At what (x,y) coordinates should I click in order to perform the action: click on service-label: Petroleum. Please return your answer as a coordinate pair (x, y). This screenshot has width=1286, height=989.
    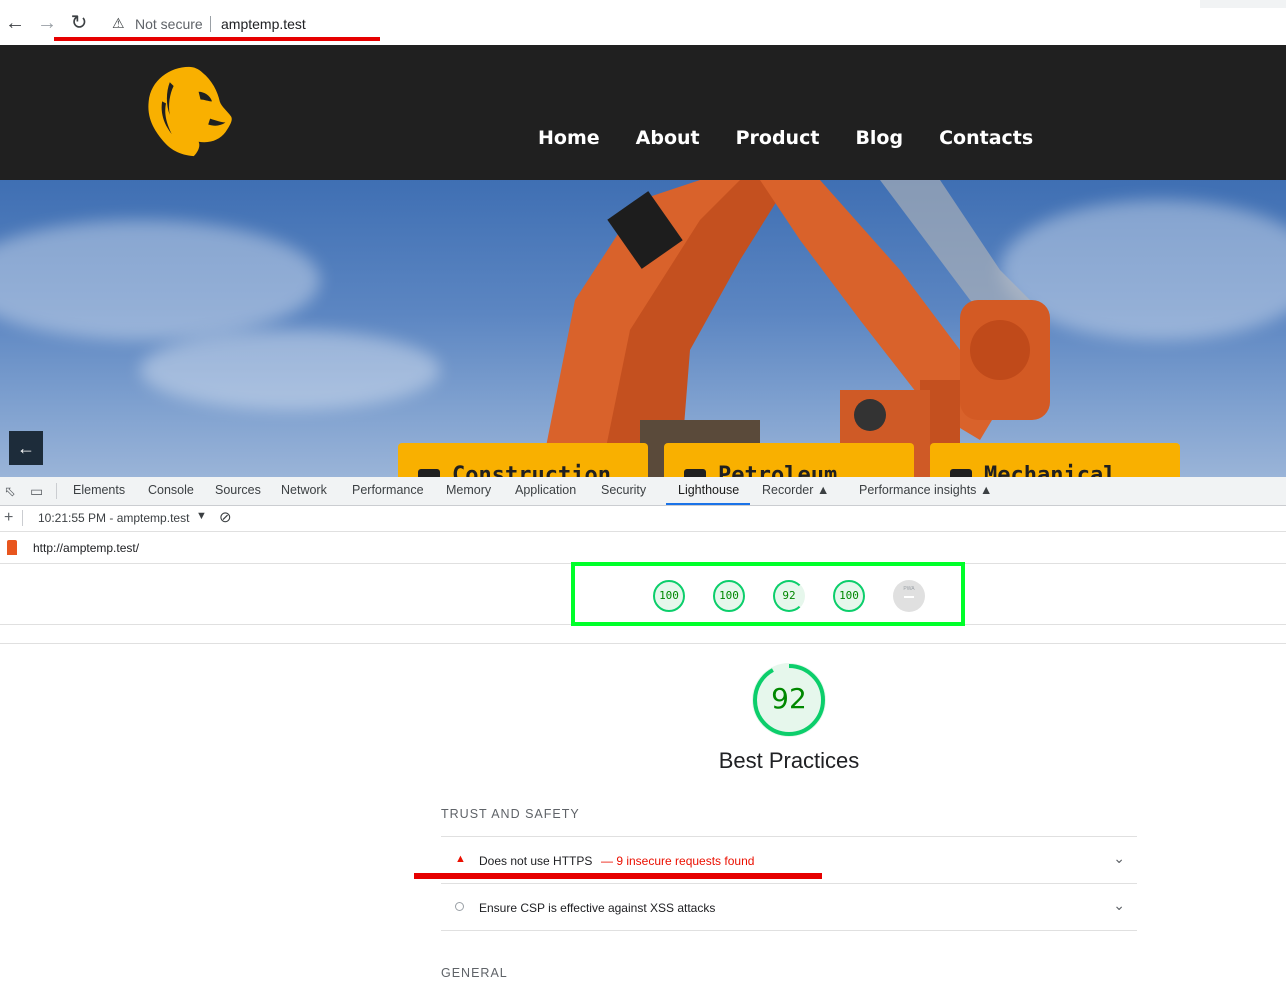
    Looking at the image, I should click on (778, 470).